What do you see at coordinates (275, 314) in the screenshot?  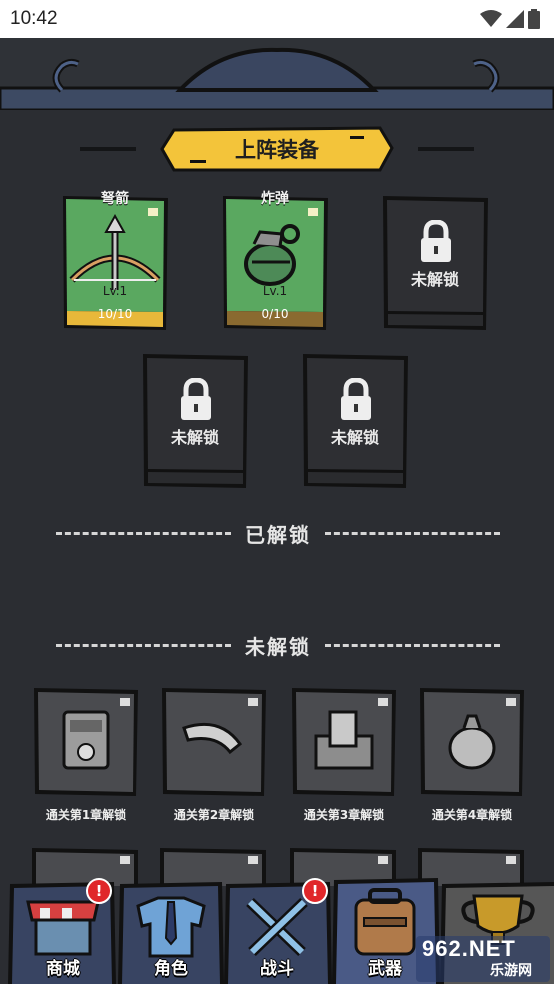 I see `equip-count: 0/10` at bounding box center [275, 314].